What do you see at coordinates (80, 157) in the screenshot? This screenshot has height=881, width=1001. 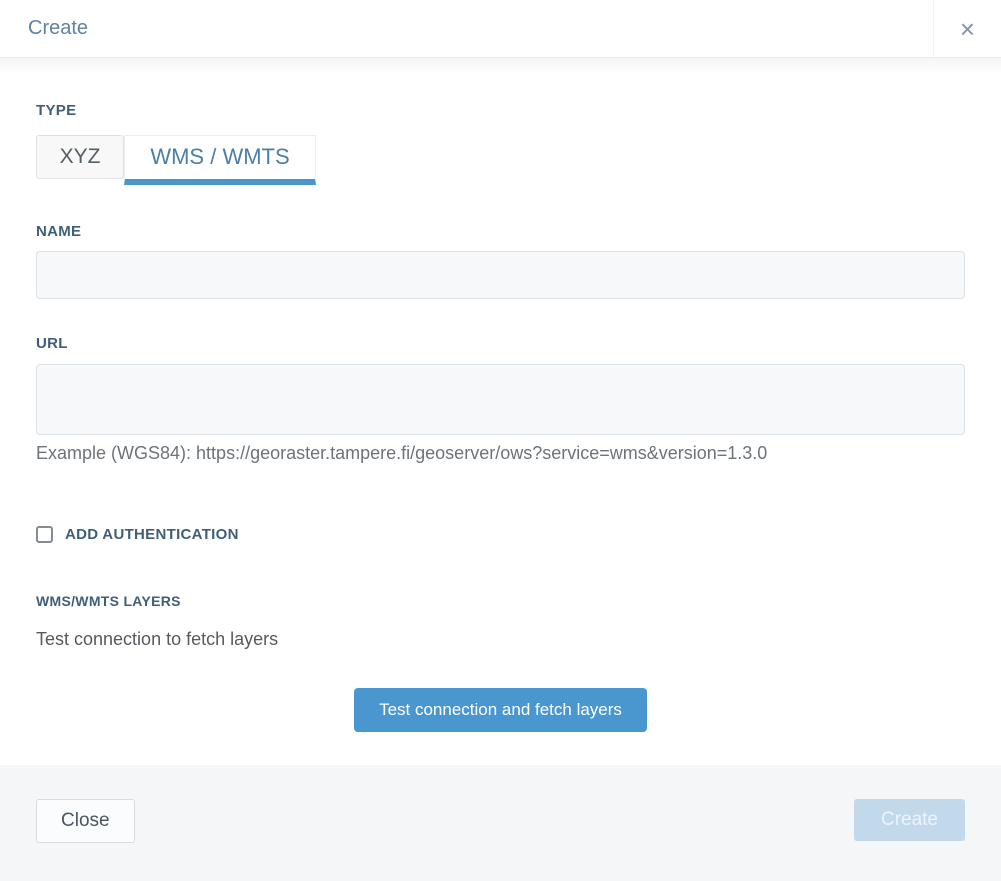 I see `tab-xyz: XYZ` at bounding box center [80, 157].